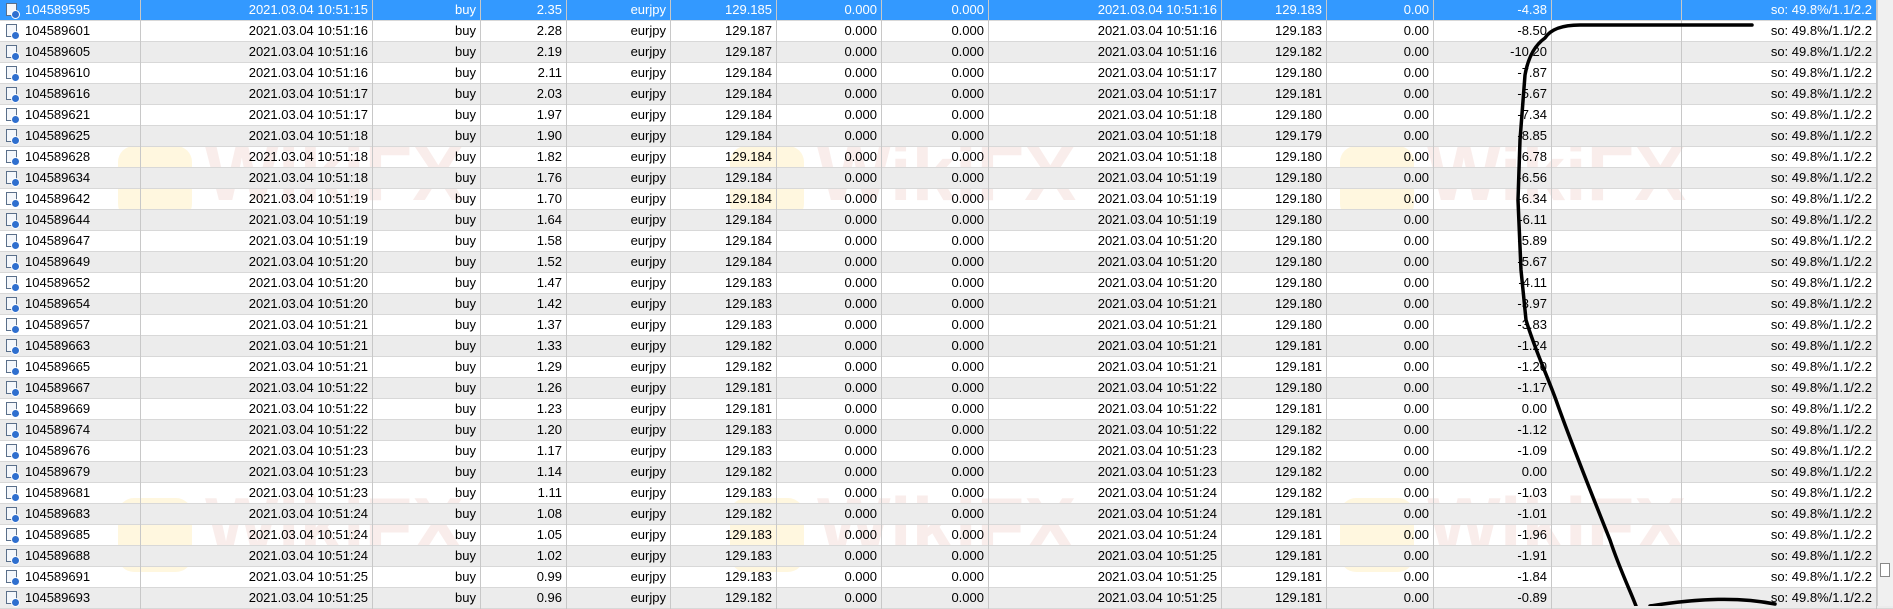 The height and width of the screenshot is (609, 1893). Describe the element at coordinates (524, 136) in the screenshot. I see `size-cell: 1.90` at that location.